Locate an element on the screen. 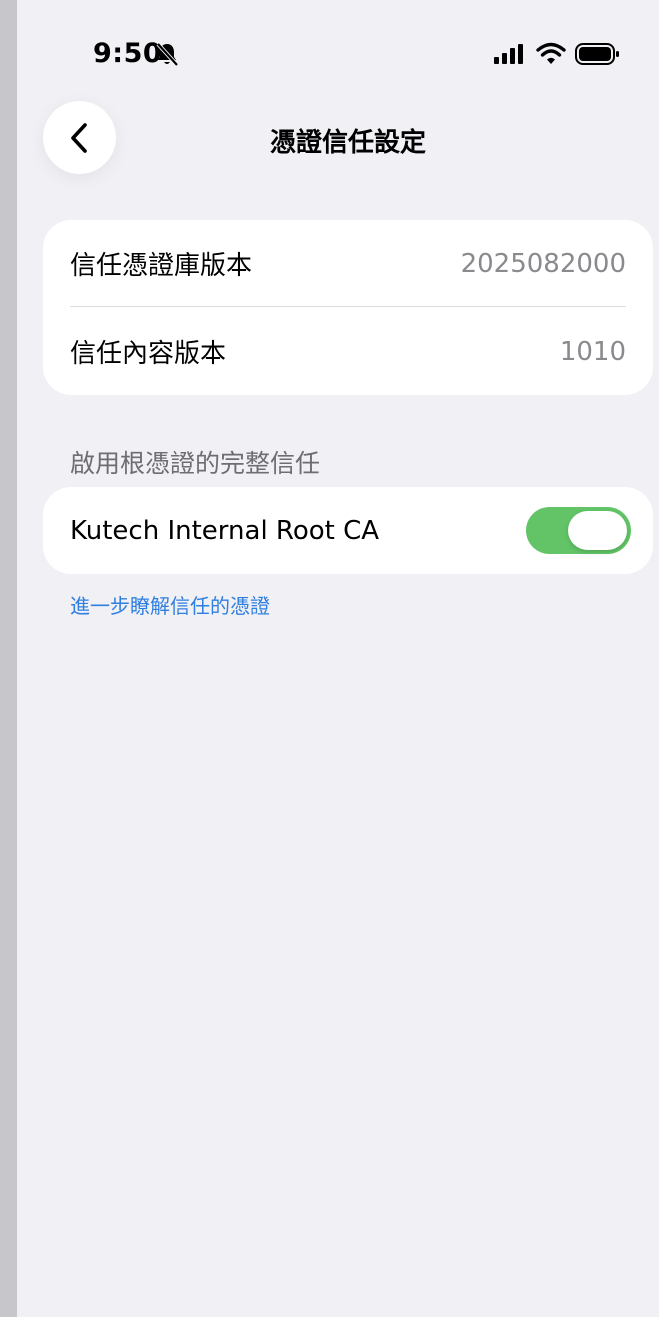  version-info-card: 信任憑證庫版本 2025082000 信任內容版本 1010 is located at coordinates (348, 307).